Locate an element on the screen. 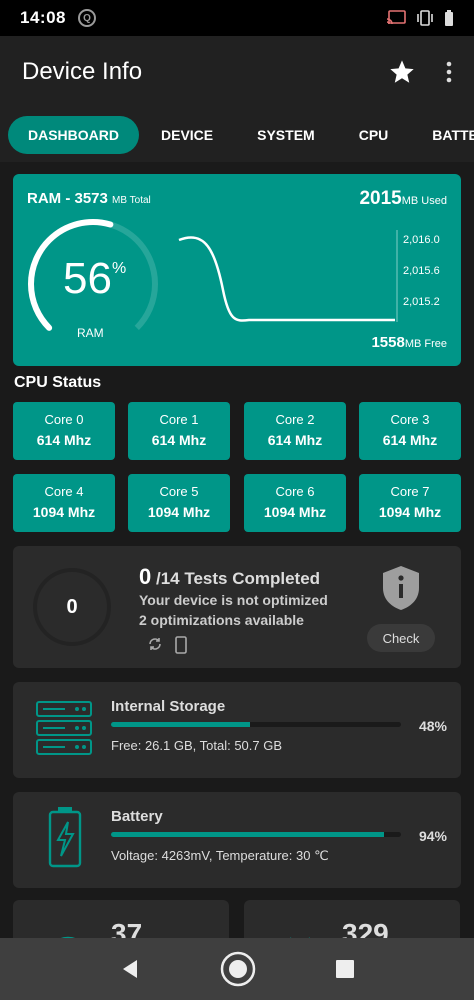  battery-progress-fill is located at coordinates (247, 834).